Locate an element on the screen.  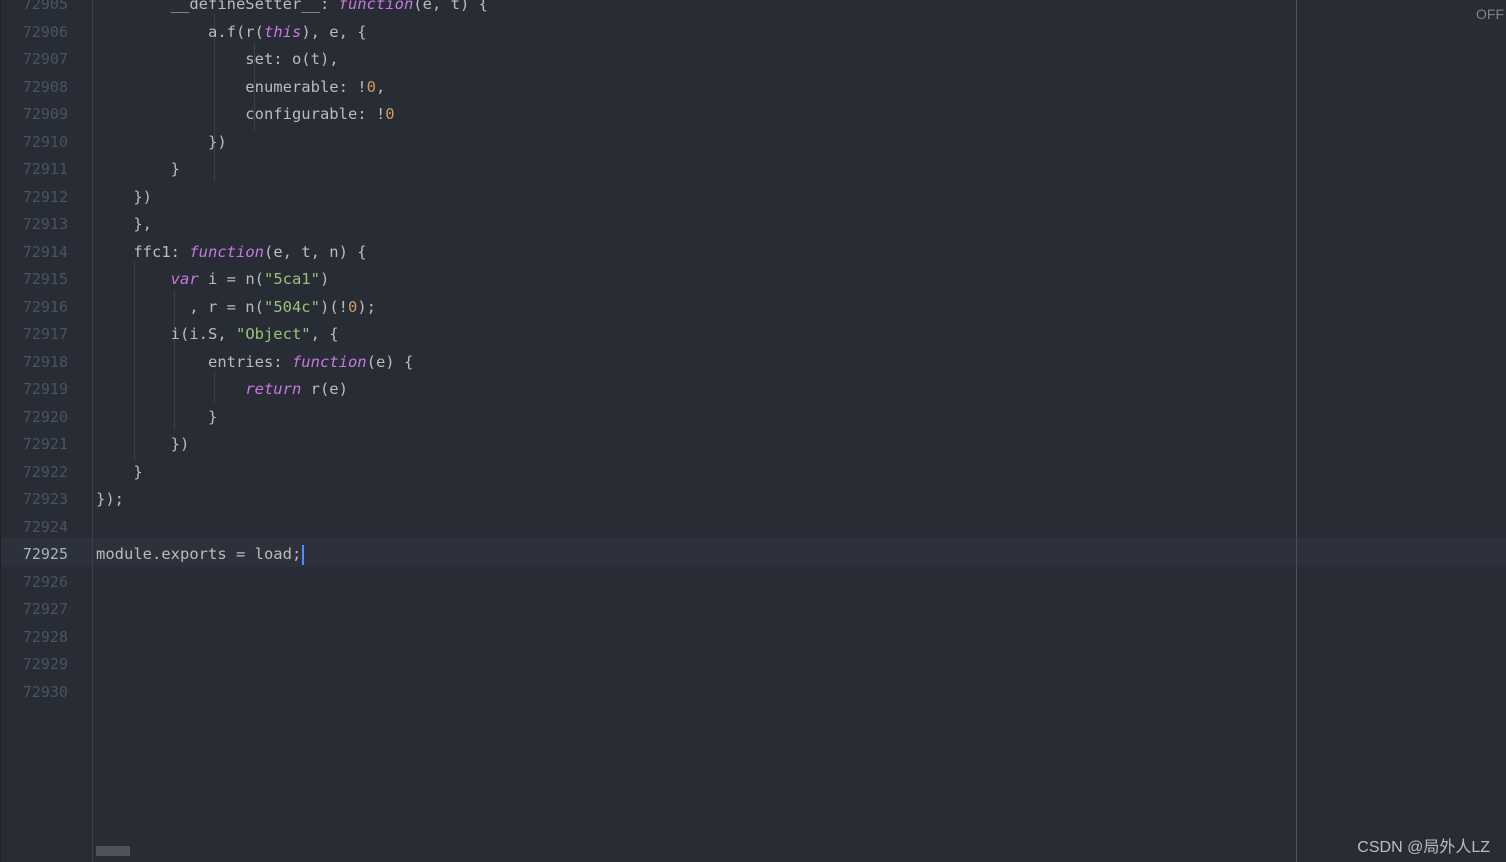
code-text: set: o(t), is located at coordinates (217, 60).